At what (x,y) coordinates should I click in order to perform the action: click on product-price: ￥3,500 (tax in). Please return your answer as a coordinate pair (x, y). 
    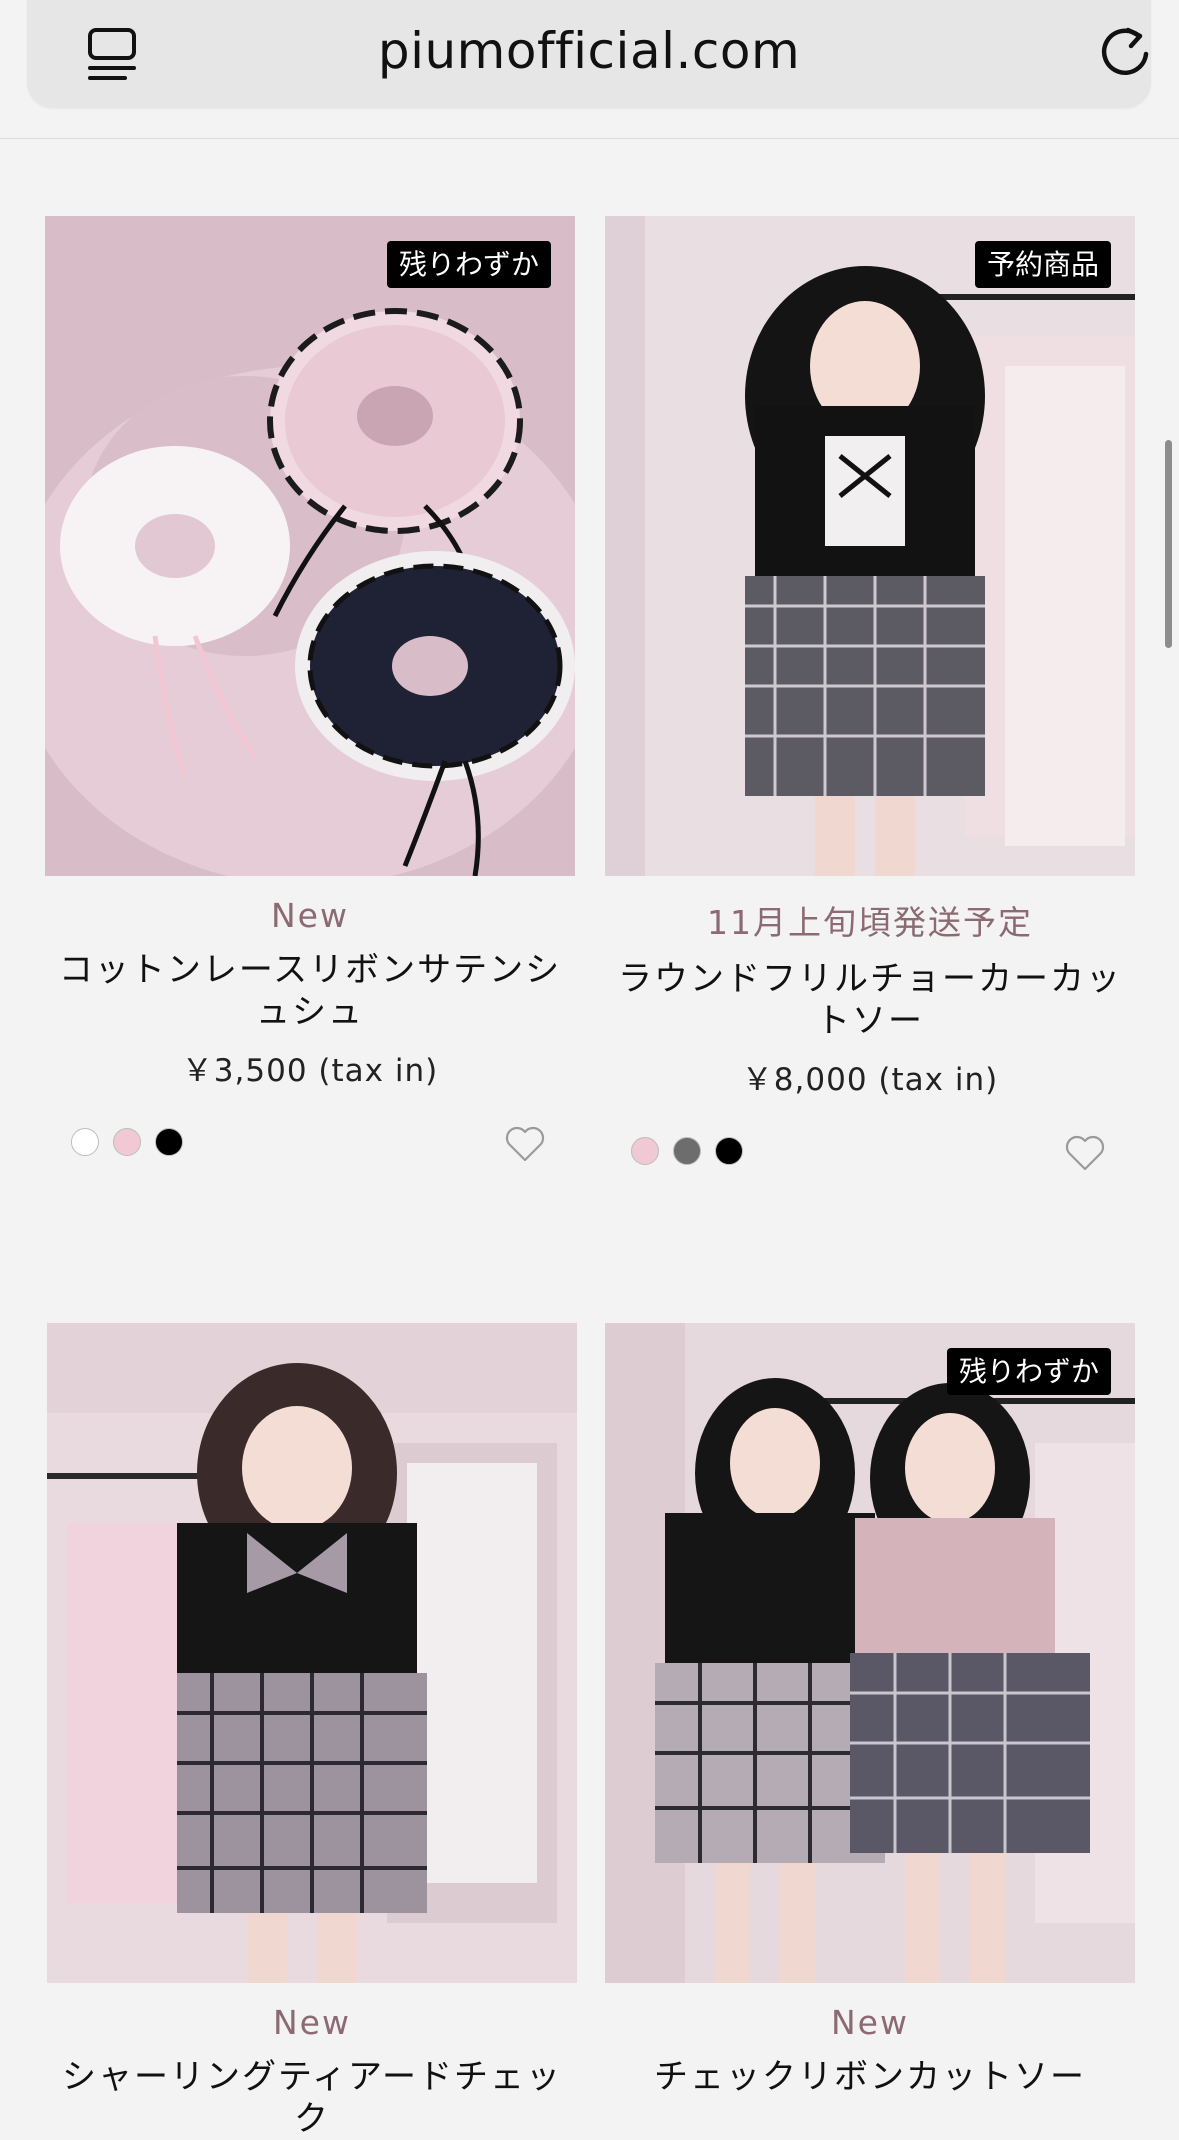
    Looking at the image, I should click on (310, 1071).